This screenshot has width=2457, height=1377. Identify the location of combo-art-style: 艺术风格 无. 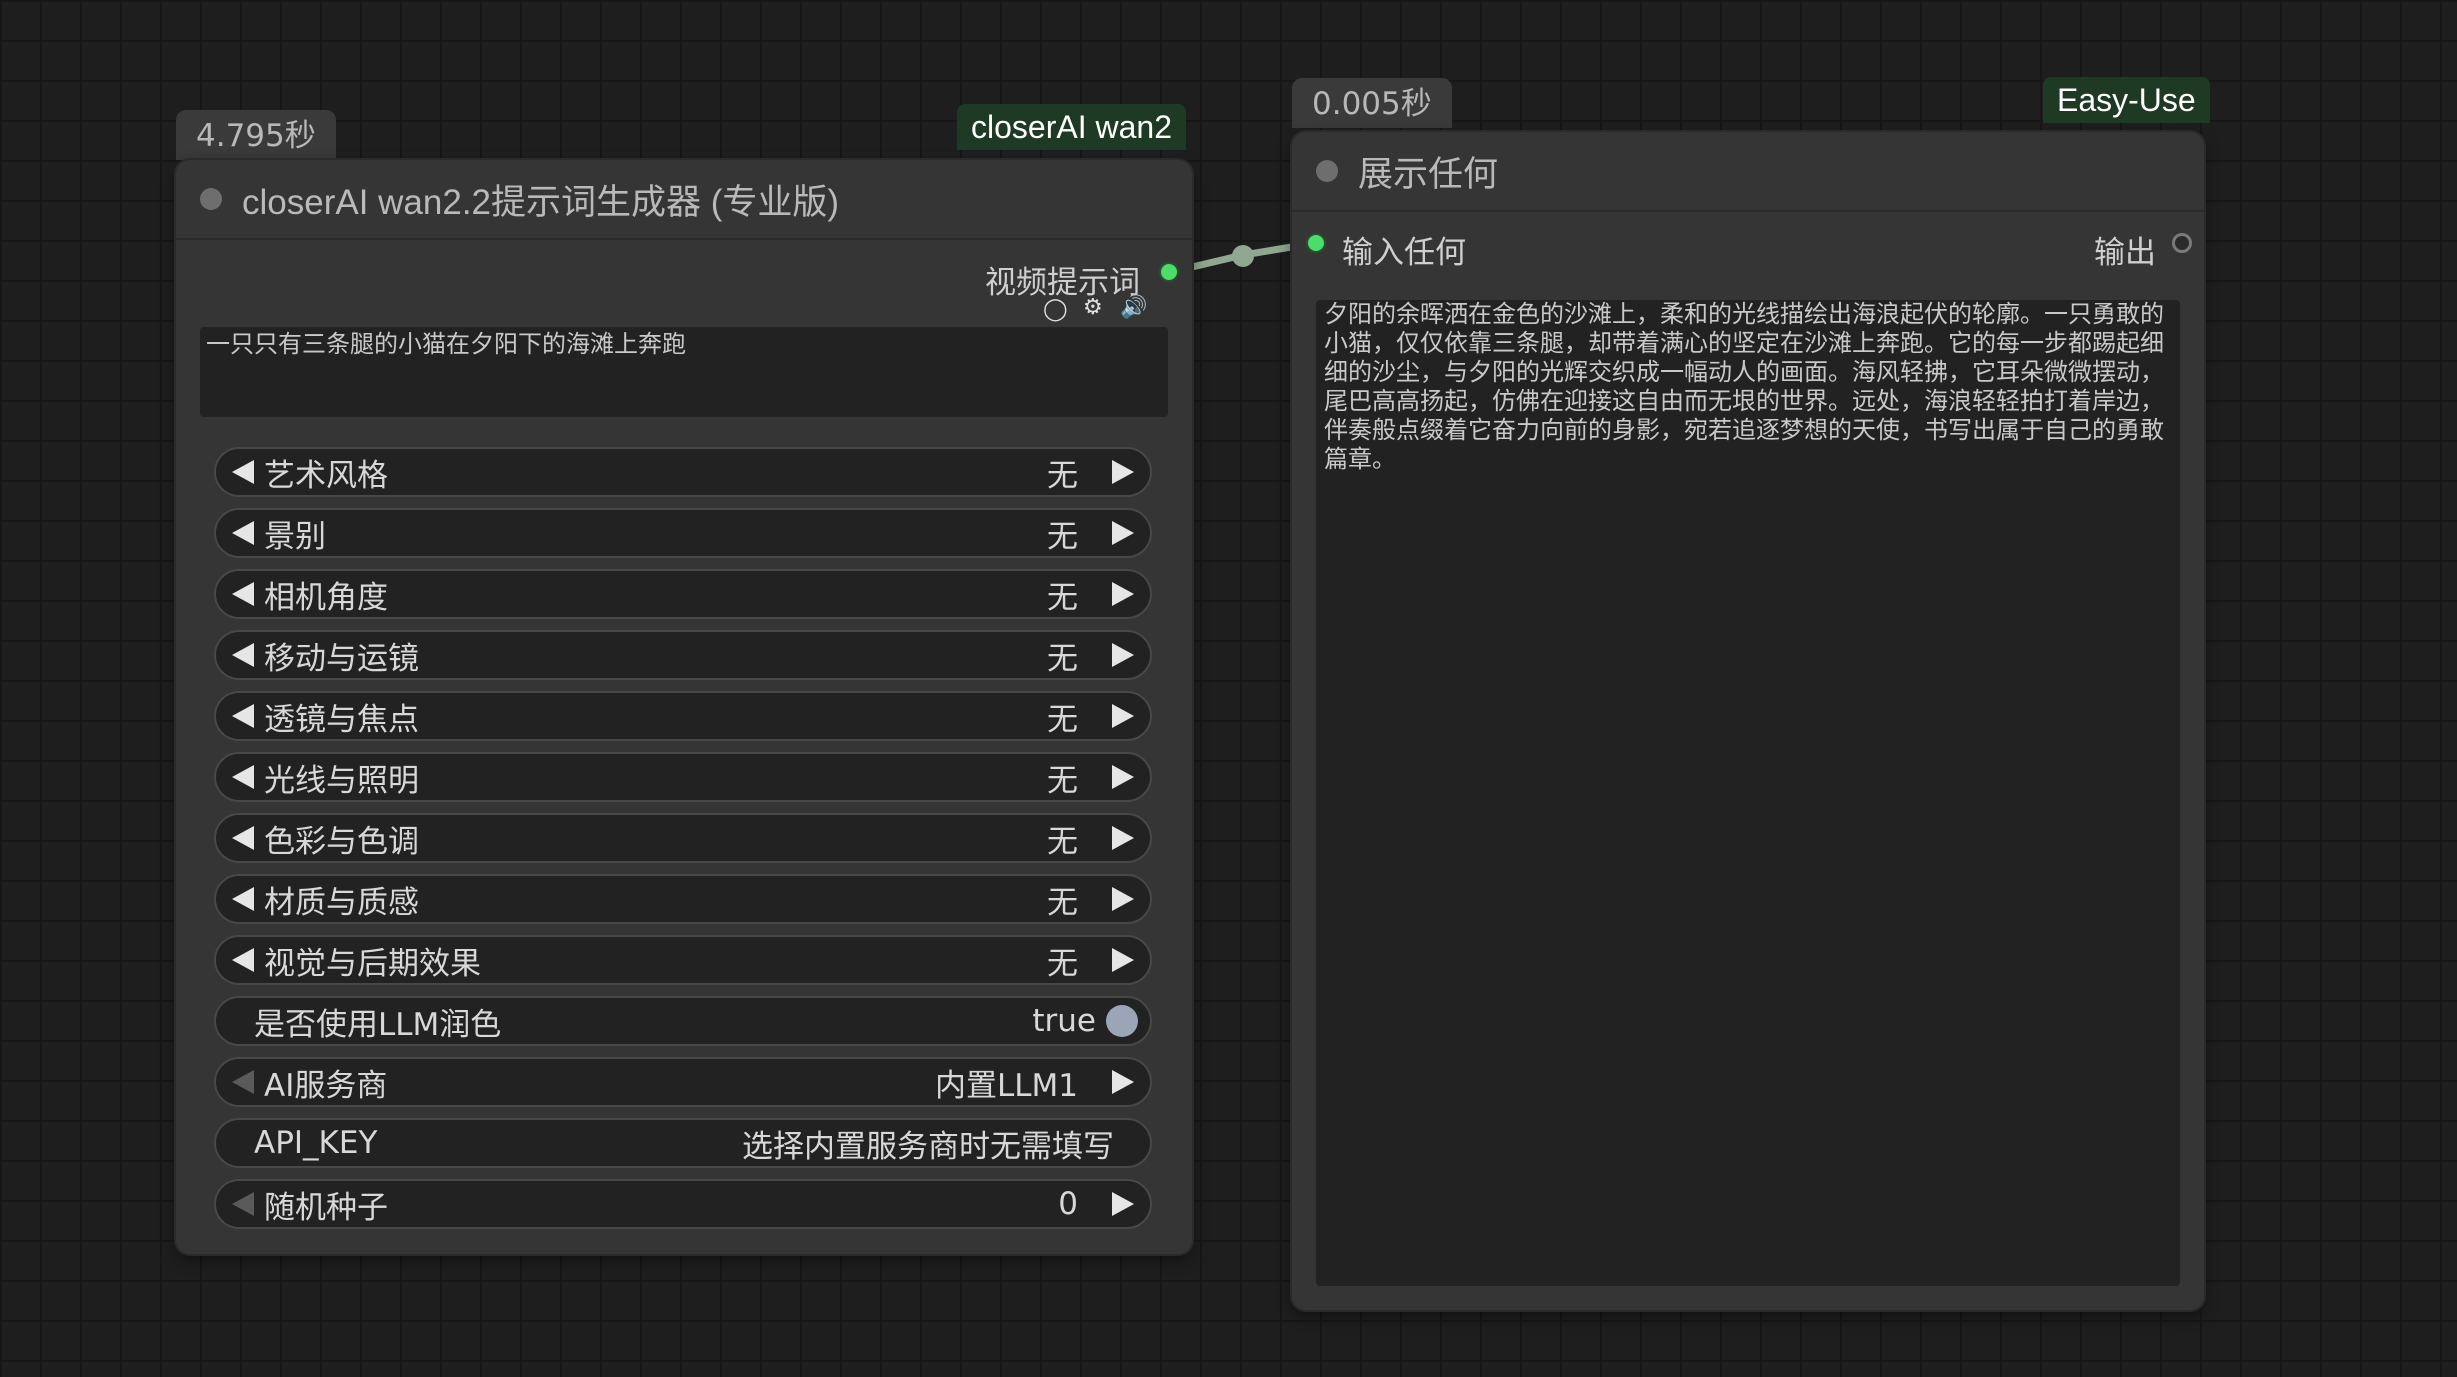
(683, 472).